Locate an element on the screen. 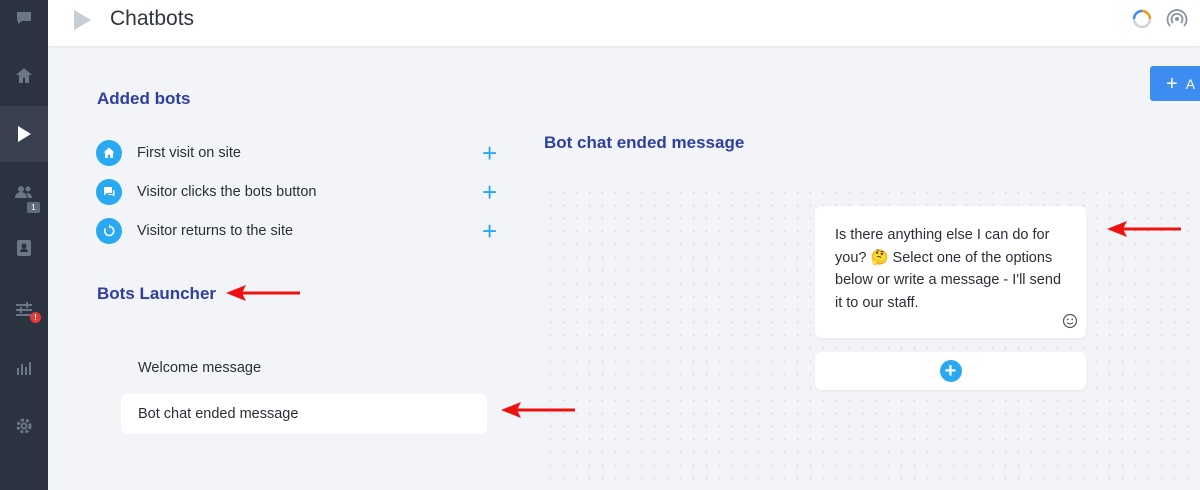  bot-row-first-visit: First visit on site + is located at coordinates (301, 153).